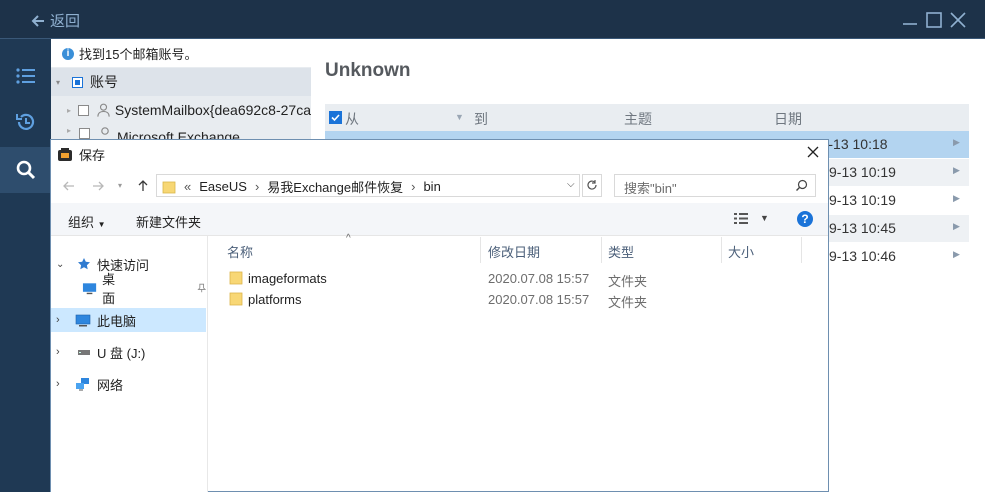 Image resolution: width=985 pixels, height=492 pixels. Describe the element at coordinates (958, 20) in the screenshot. I see `close-icon` at that location.